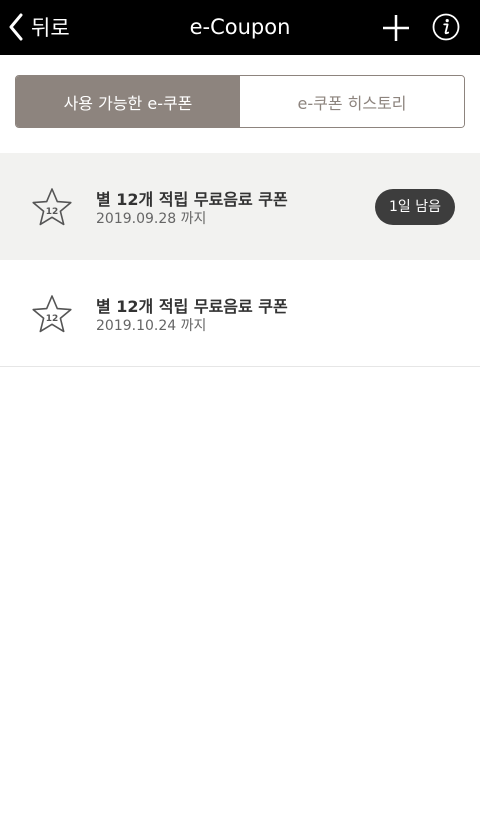 This screenshot has width=480, height=827. I want to click on coupon-tabs: 사용 가능한 e-쿠폰 e-쿠폰 히스토리, so click(240, 101).